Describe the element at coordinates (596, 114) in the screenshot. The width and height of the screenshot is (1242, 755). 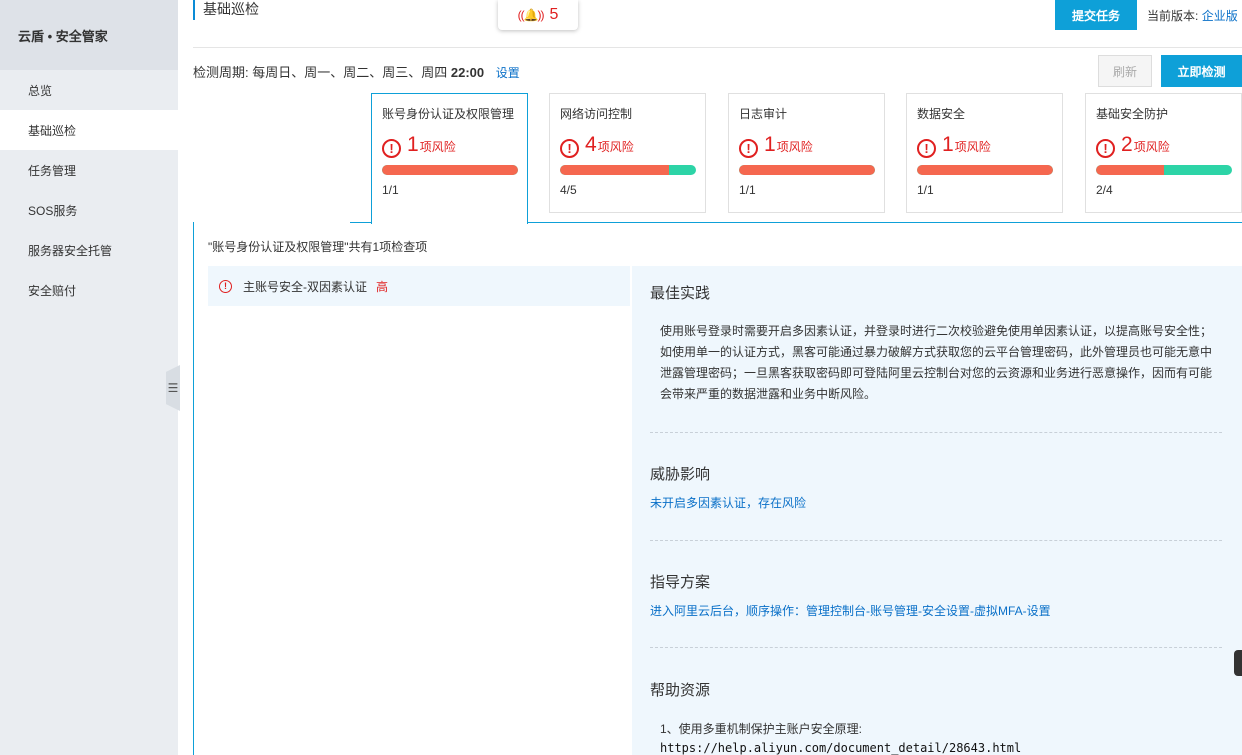
I see `card-title: 网络访问控制` at that location.